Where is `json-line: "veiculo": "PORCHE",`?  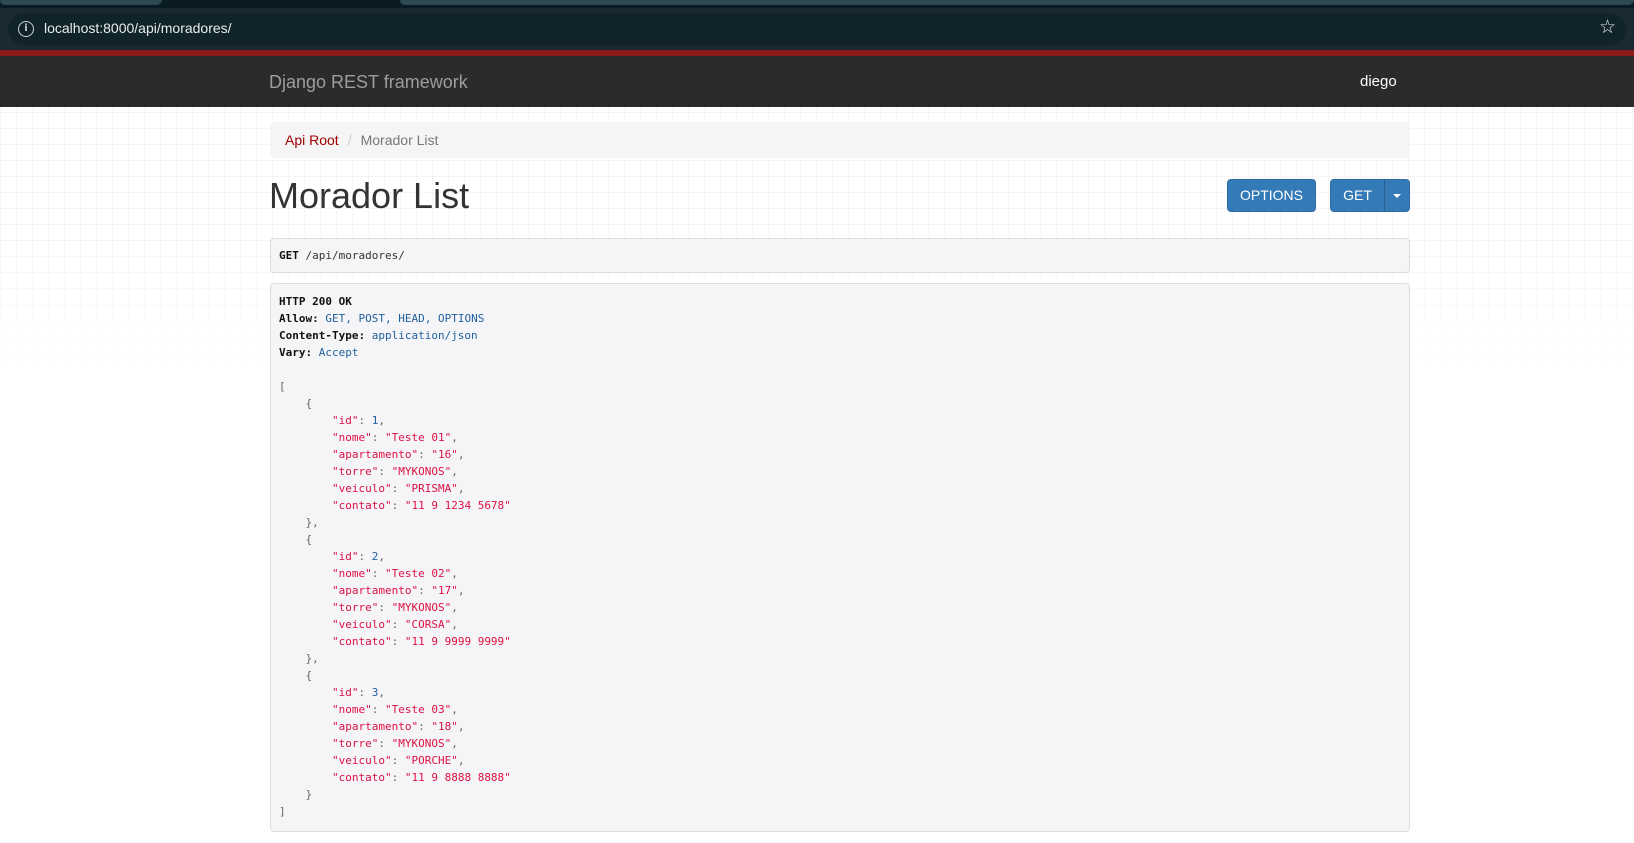
json-line: "veiculo": "PORCHE", is located at coordinates (840, 760).